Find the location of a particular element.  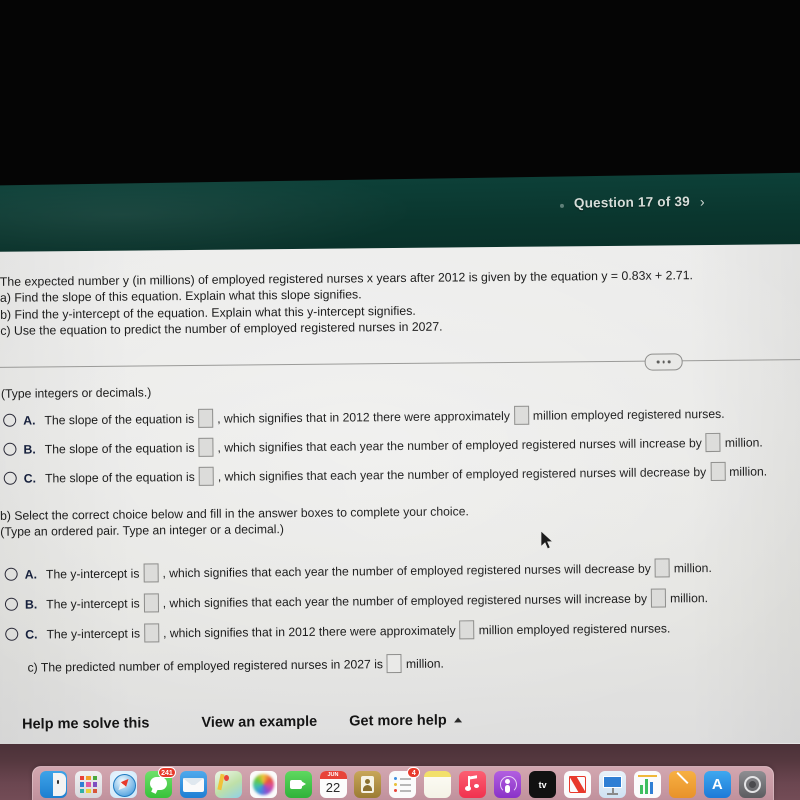

appletv-label: tv is located at coordinates (542, 784).